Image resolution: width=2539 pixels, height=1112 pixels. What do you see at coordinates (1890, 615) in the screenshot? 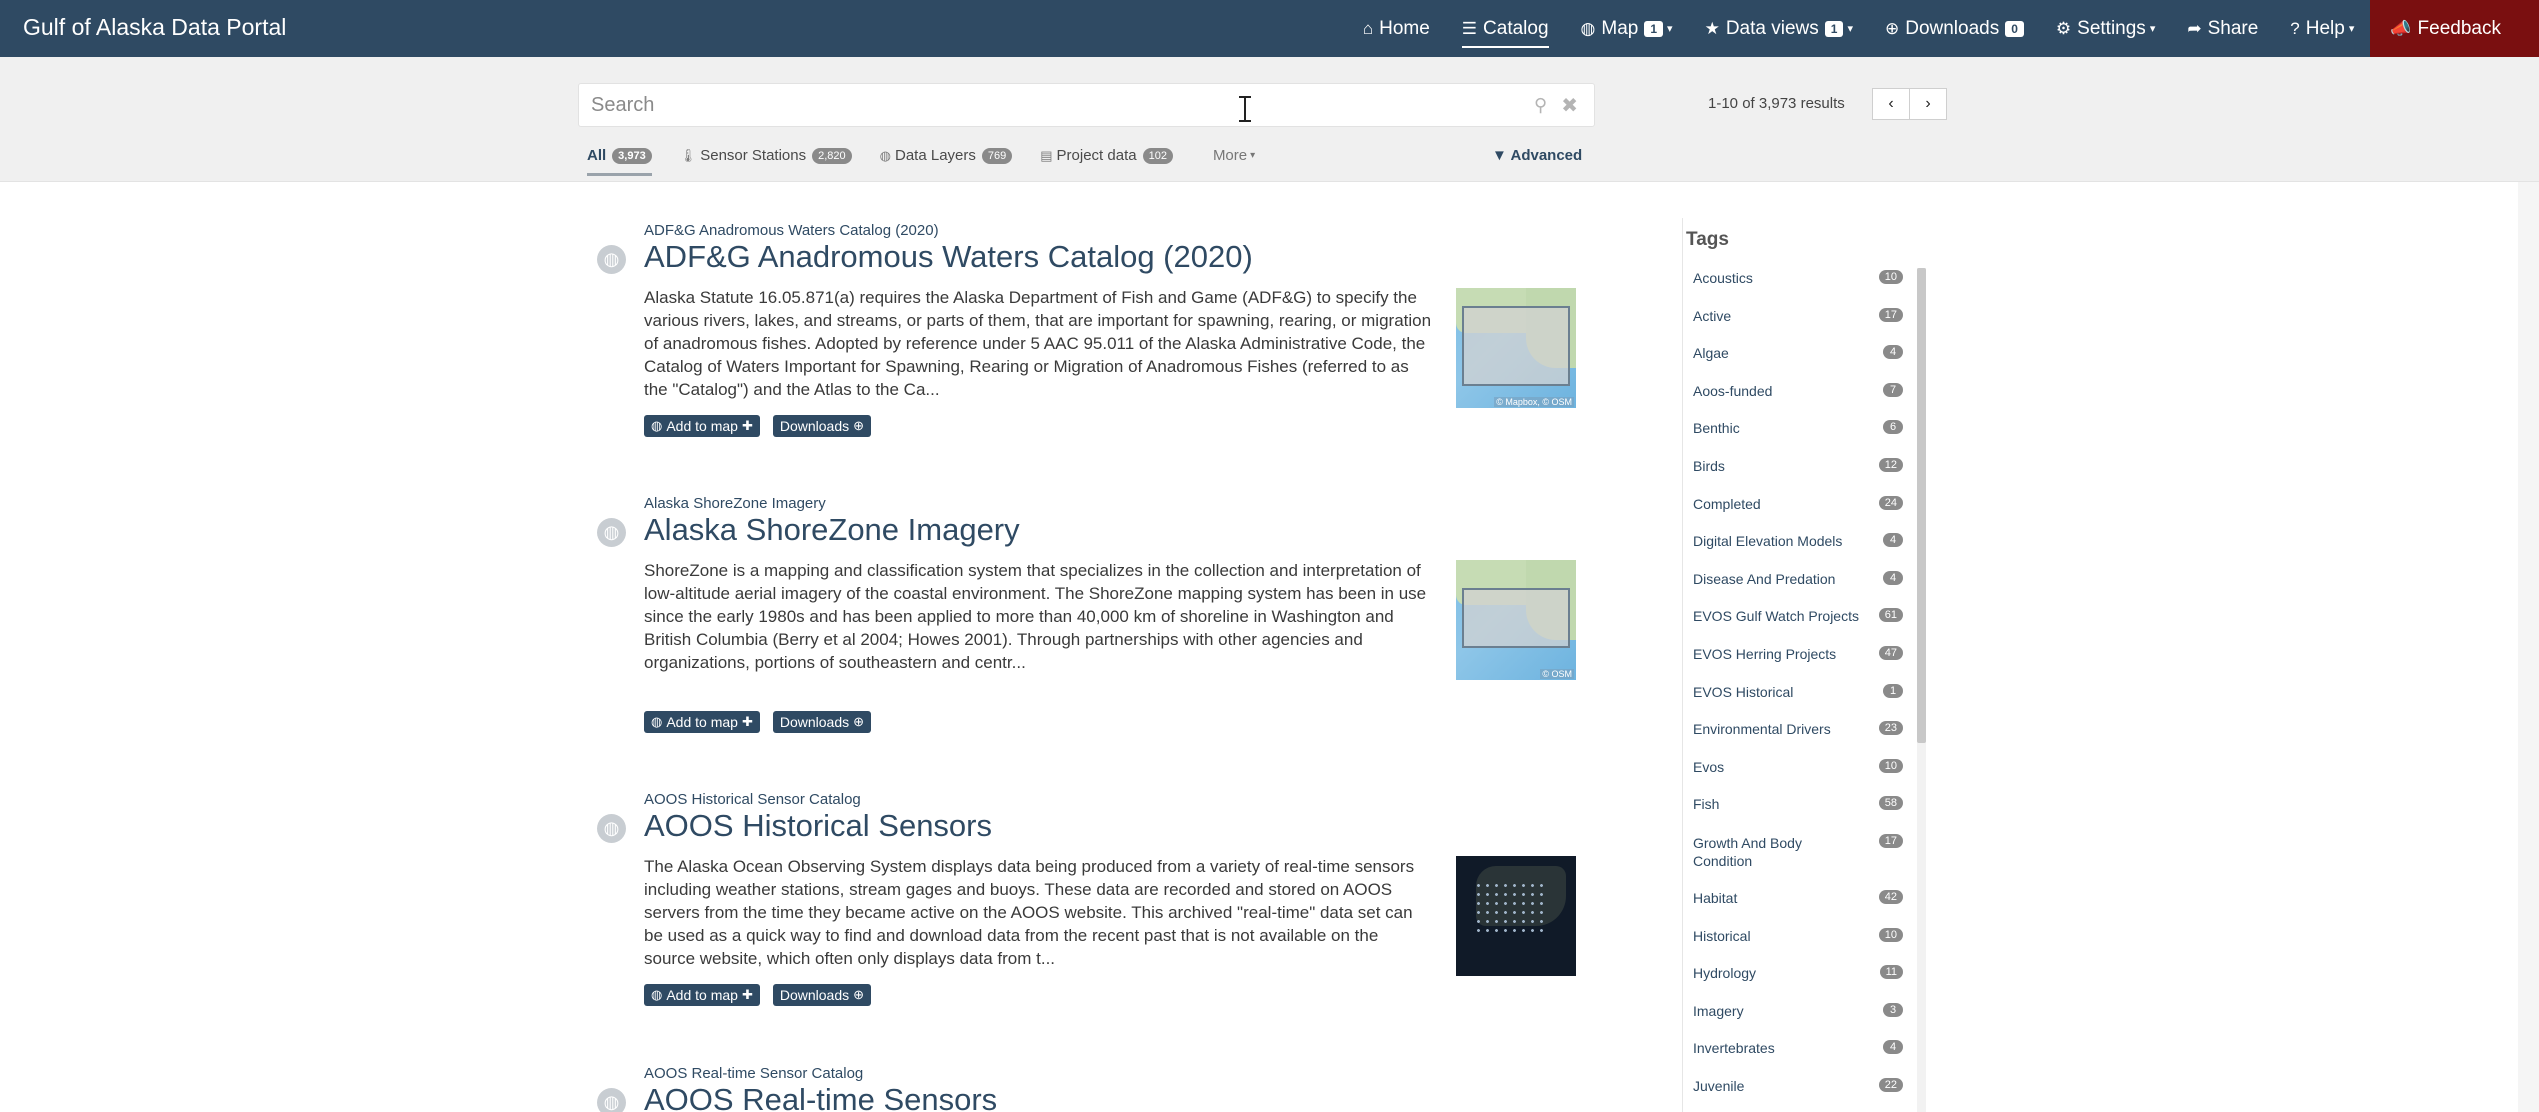
I see `tag-count: 61` at bounding box center [1890, 615].